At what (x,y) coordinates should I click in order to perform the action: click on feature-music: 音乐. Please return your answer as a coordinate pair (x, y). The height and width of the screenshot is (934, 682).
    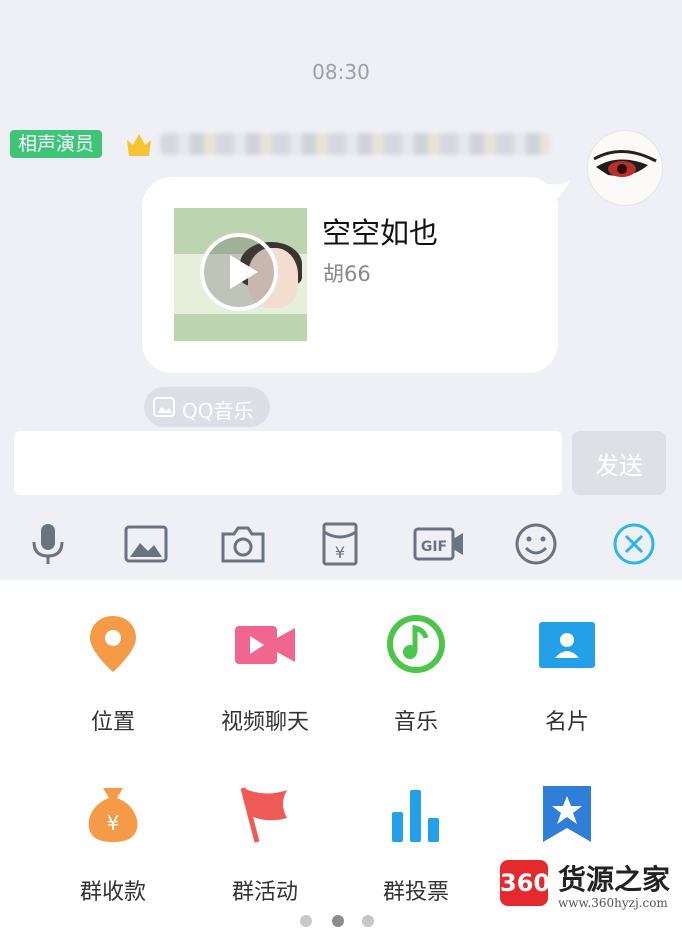
    Looking at the image, I should click on (416, 689).